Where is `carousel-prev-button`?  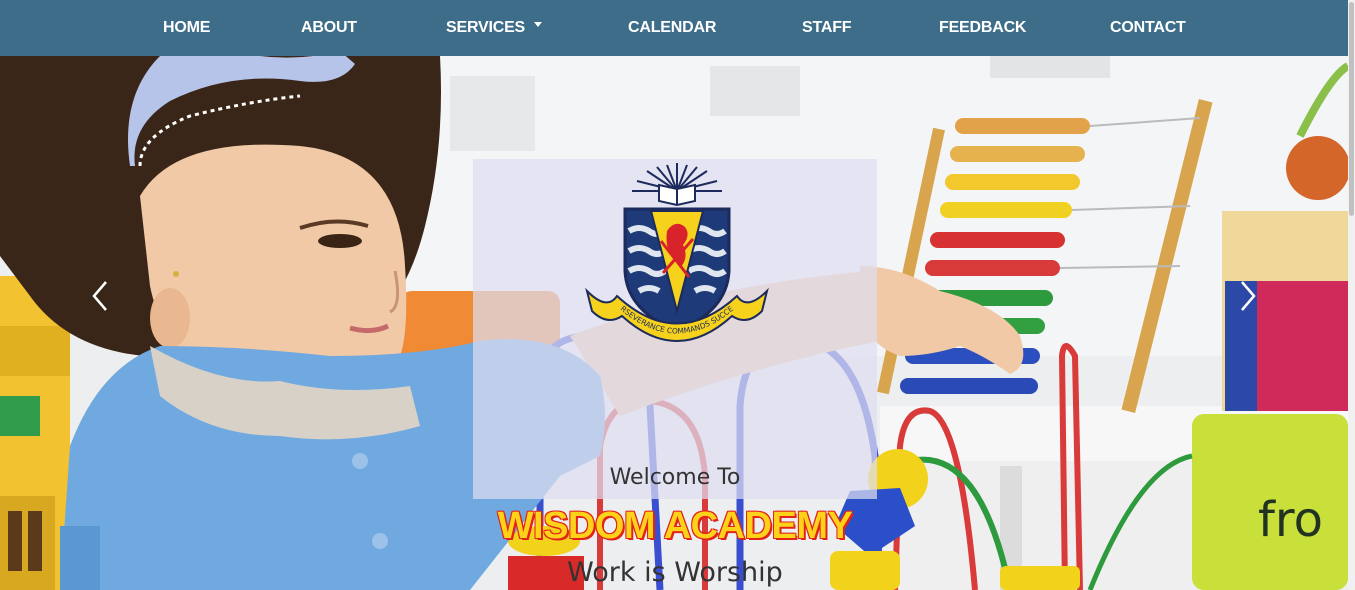 carousel-prev-button is located at coordinates (101, 296).